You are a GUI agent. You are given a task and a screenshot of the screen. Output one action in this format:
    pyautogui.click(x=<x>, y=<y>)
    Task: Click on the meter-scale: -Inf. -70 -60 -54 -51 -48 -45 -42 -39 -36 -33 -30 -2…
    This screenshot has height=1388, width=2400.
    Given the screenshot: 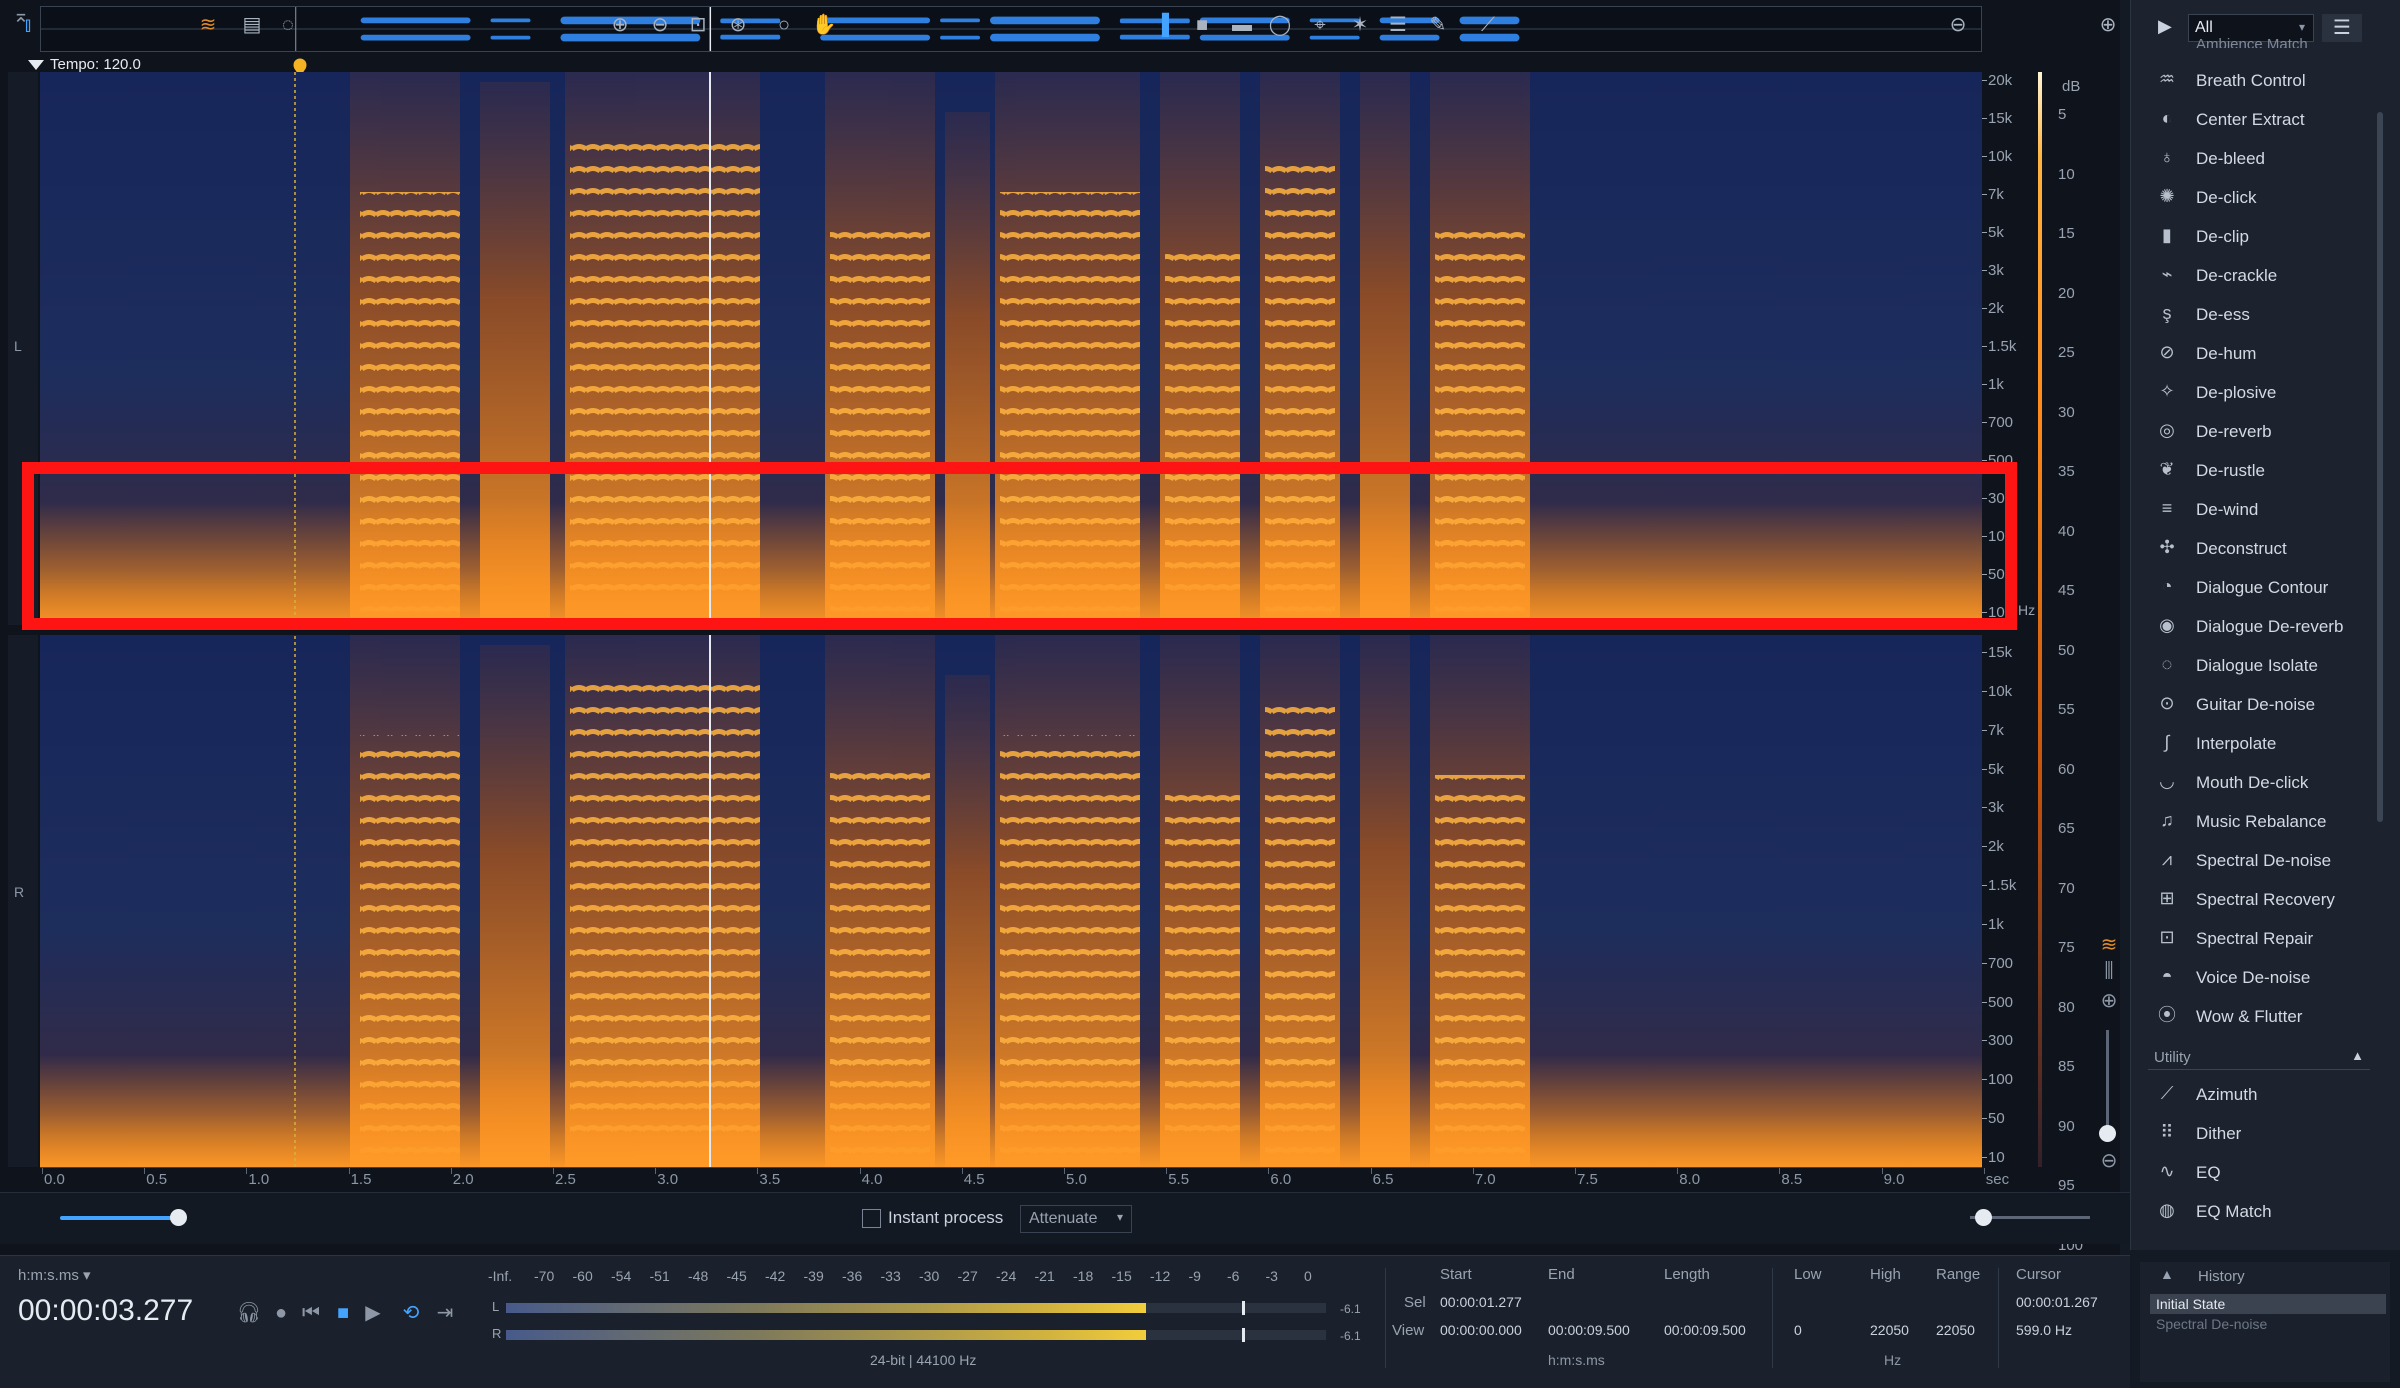 What is the action you would take?
    pyautogui.click(x=908, y=1277)
    